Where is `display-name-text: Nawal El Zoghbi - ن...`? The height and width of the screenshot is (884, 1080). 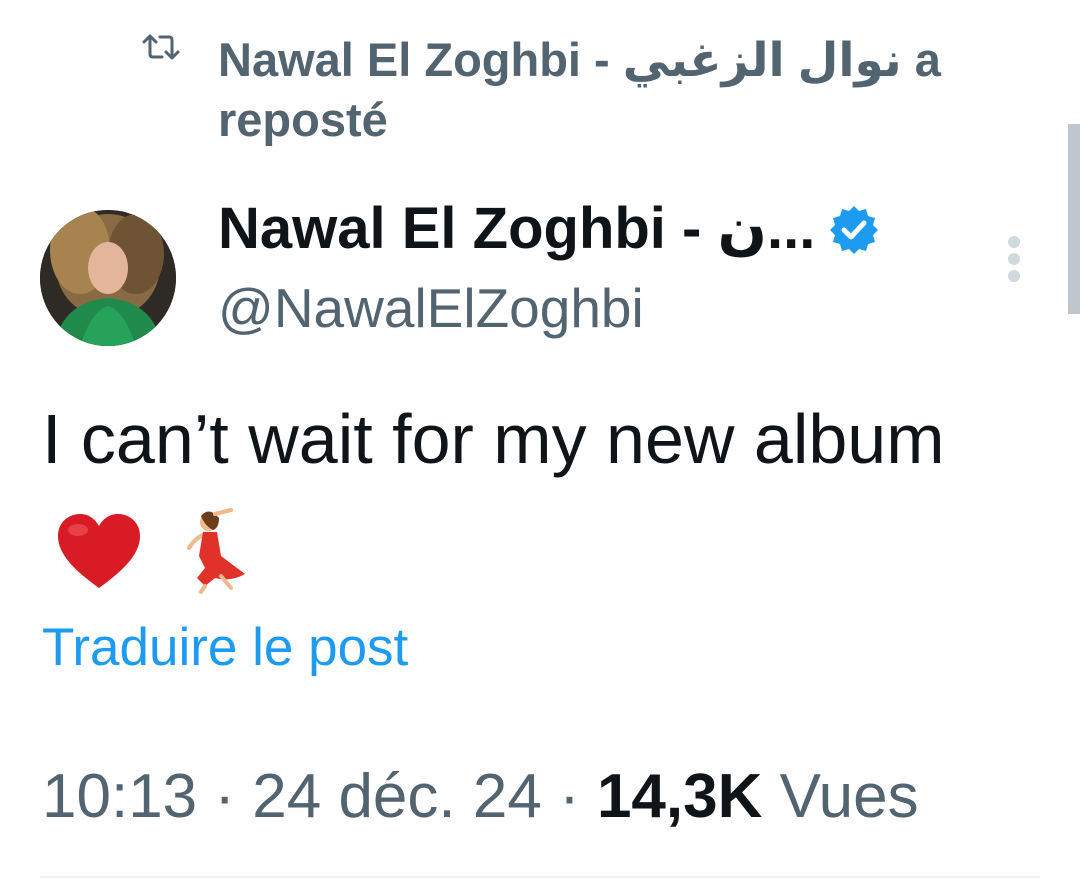
display-name-text: Nawal El Zoghbi - ن... is located at coordinates (516, 229).